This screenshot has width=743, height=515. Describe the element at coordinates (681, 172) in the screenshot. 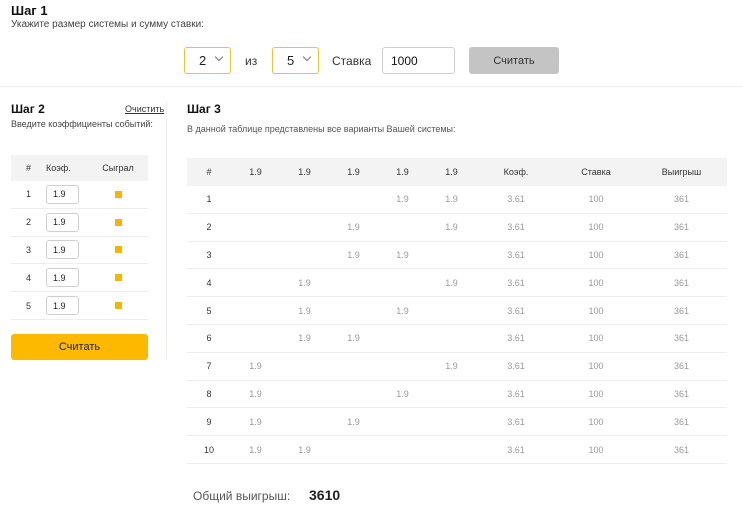

I see `header-win: Выигрыш` at that location.